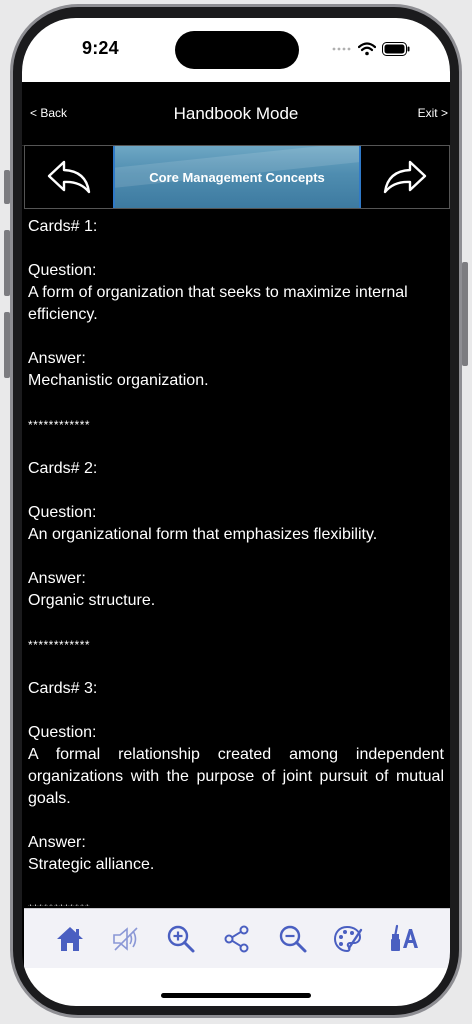  I want to click on arrow-forward-icon, so click(405, 177).